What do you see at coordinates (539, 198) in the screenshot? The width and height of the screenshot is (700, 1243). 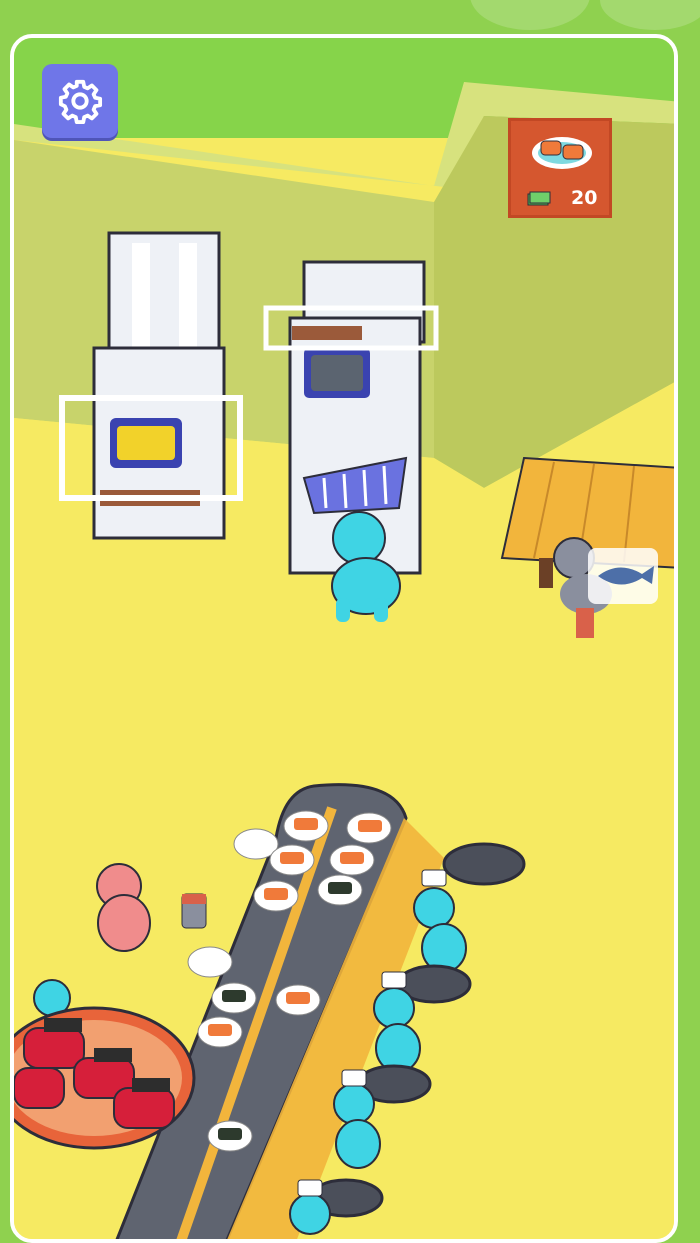 I see `cash-icon` at bounding box center [539, 198].